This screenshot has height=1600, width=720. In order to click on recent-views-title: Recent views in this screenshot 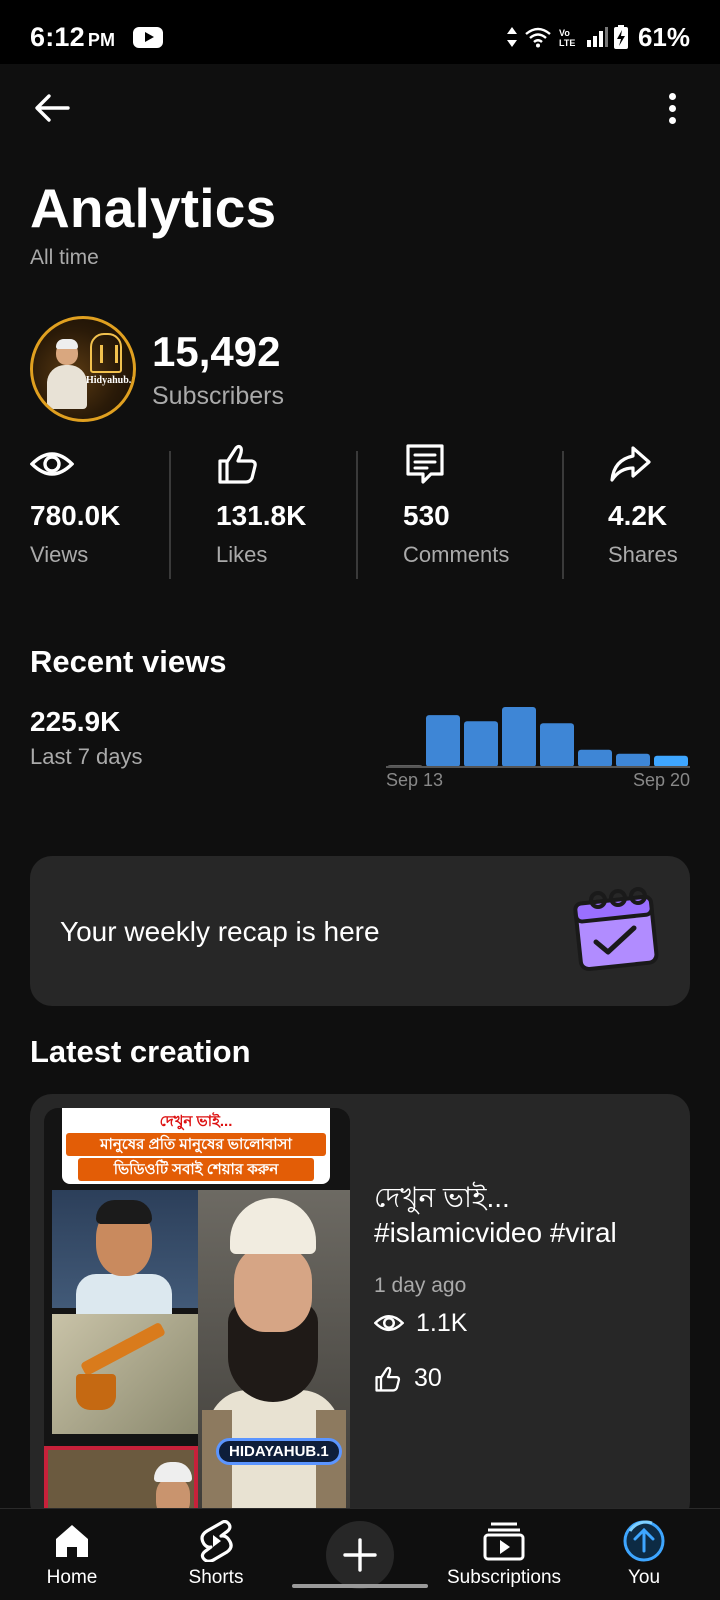, I will do `click(128, 661)`.